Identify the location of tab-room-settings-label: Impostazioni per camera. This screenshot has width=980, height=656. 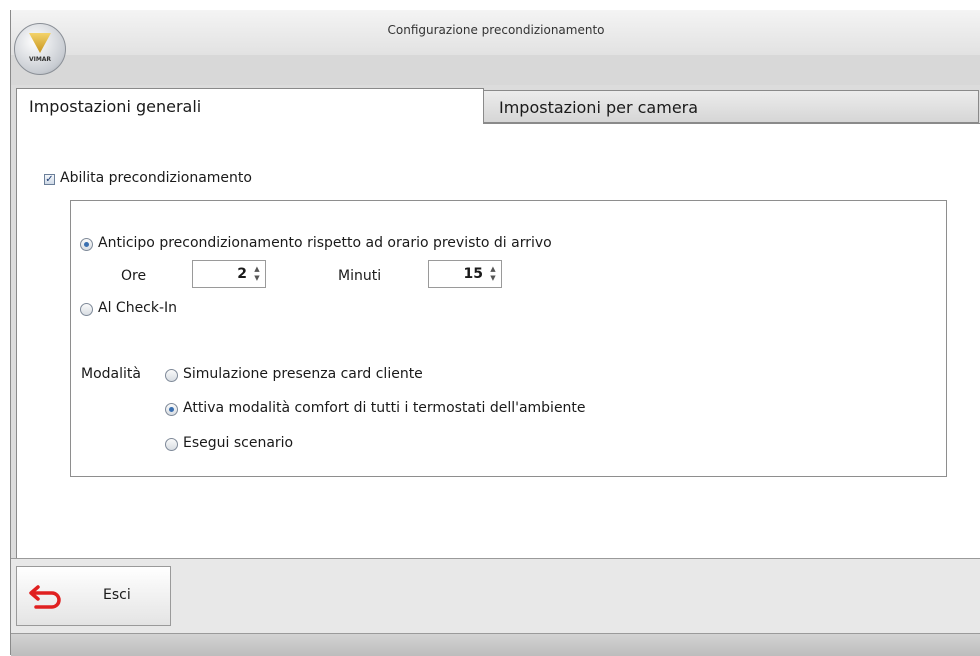
(599, 107).